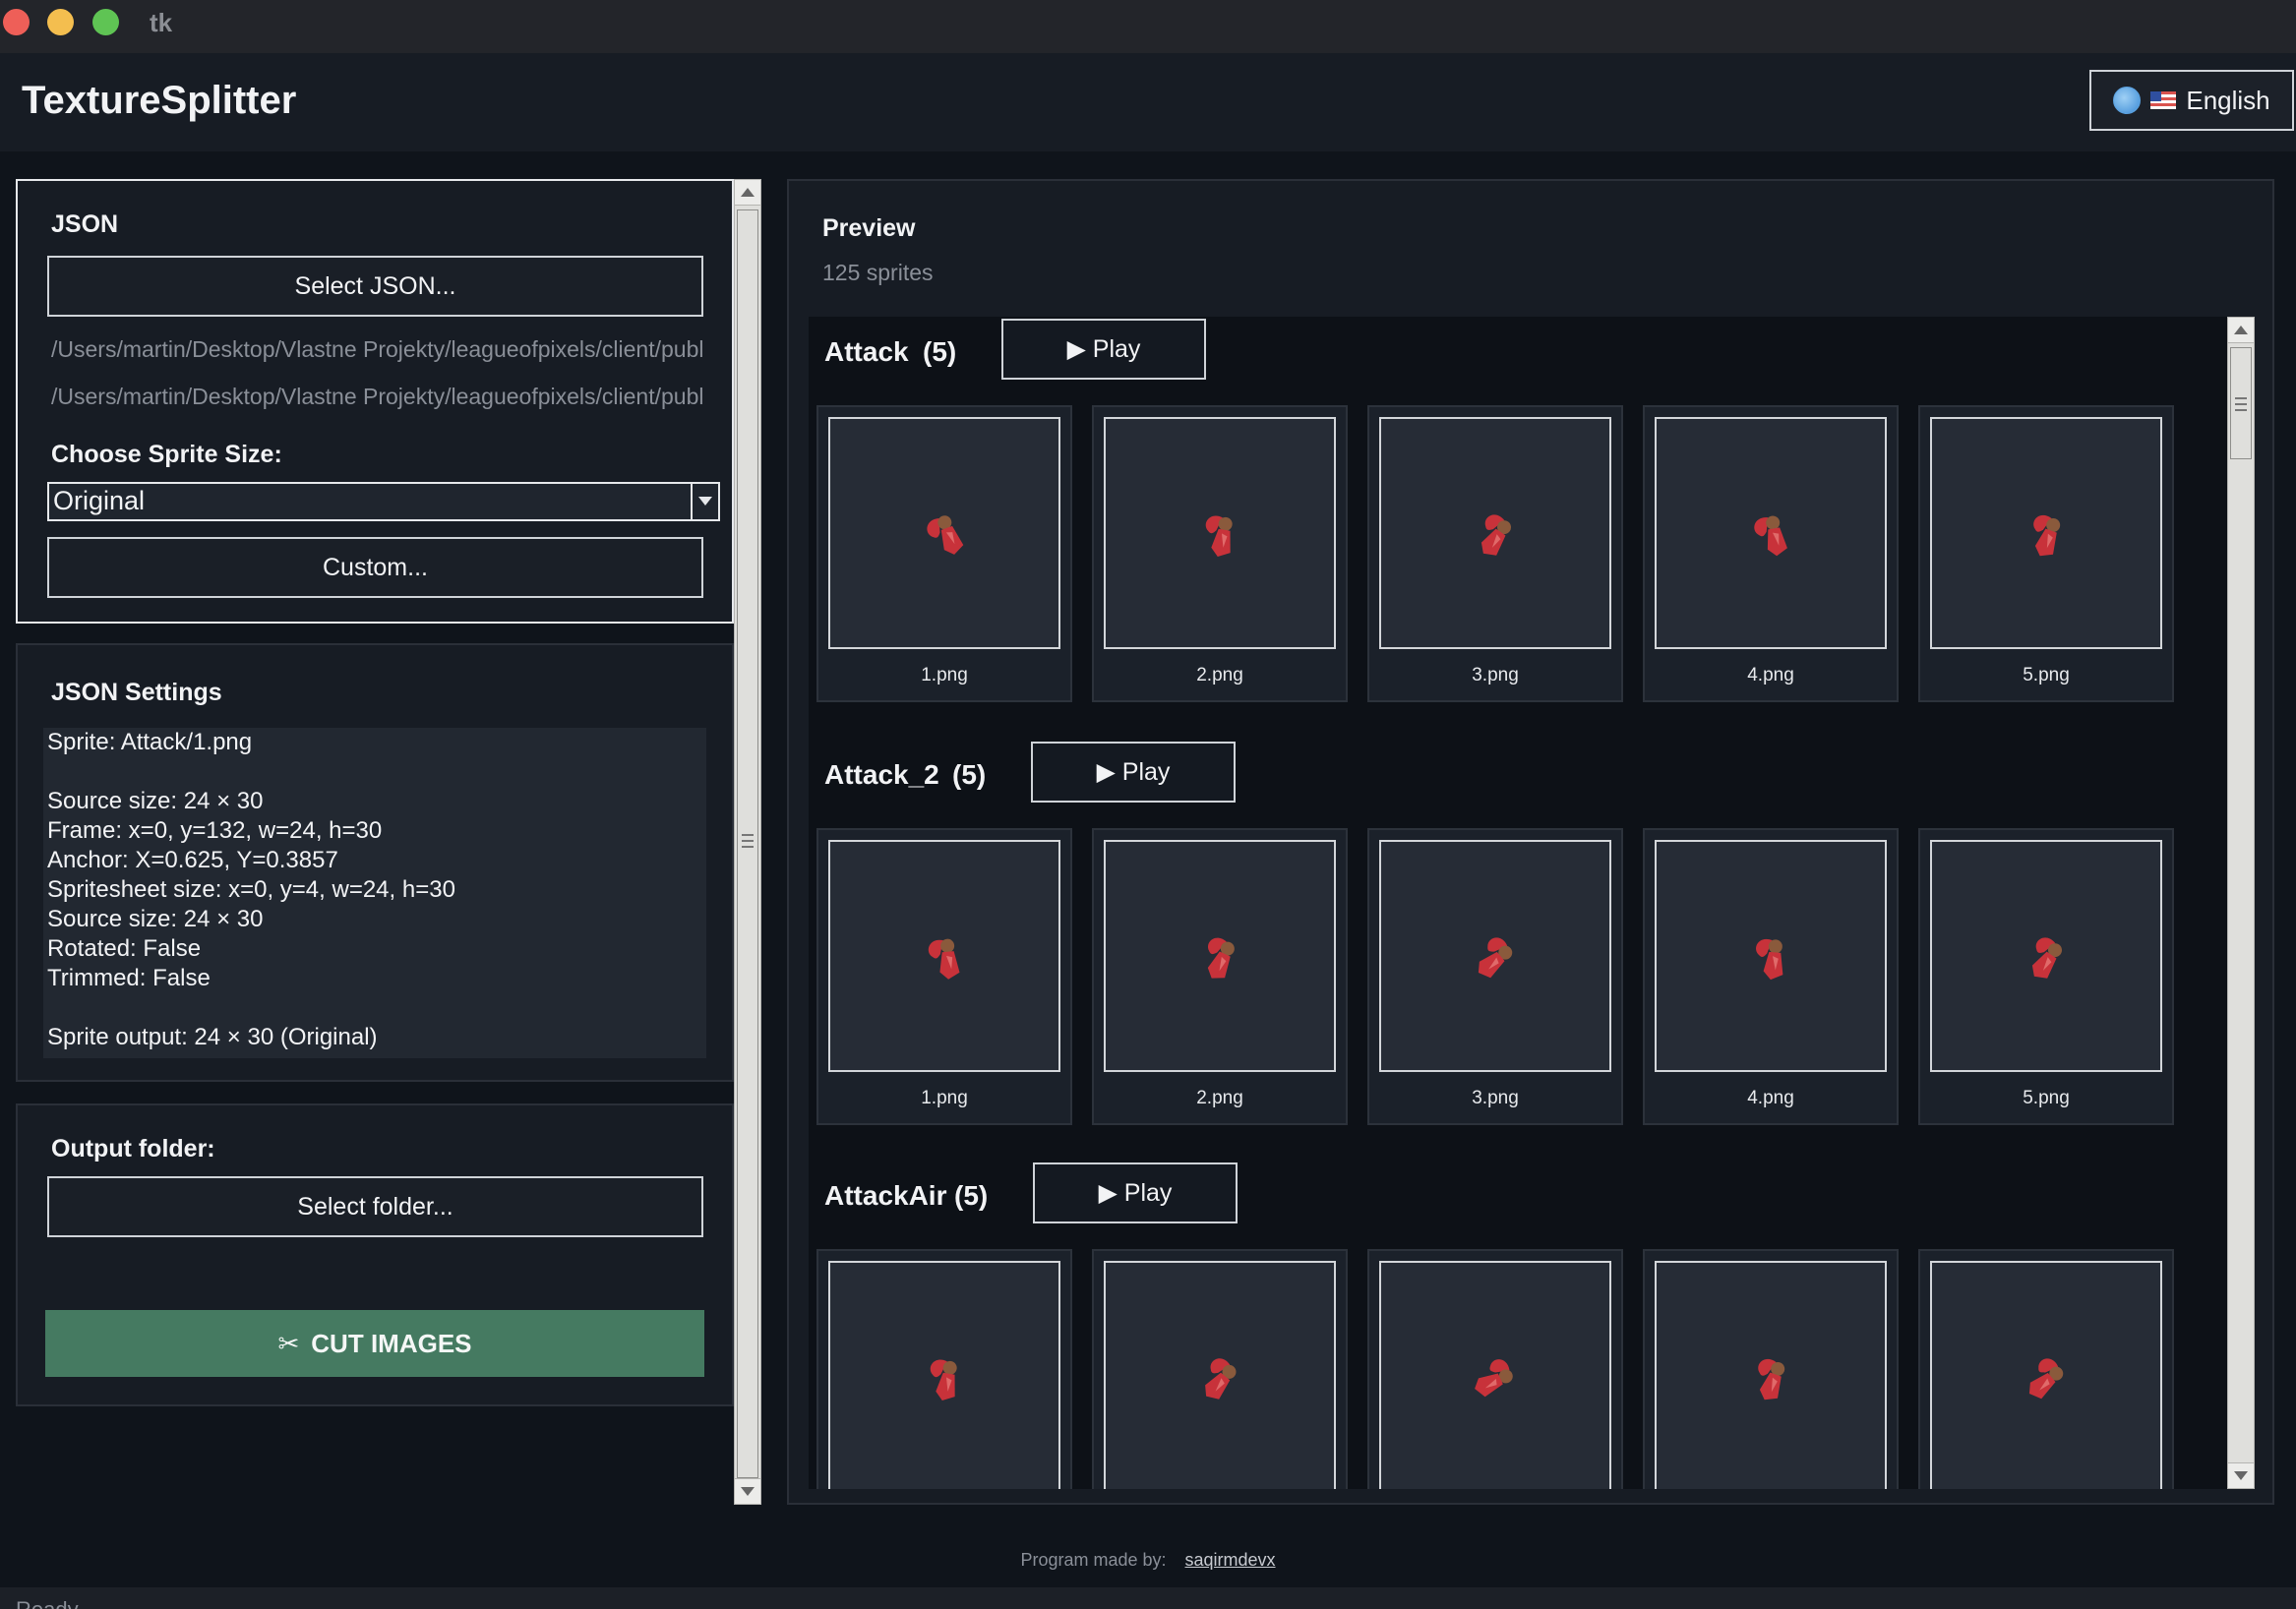 The height and width of the screenshot is (1609, 2296). What do you see at coordinates (136, 693) in the screenshot?
I see `json-settings-title: JSON Settings` at bounding box center [136, 693].